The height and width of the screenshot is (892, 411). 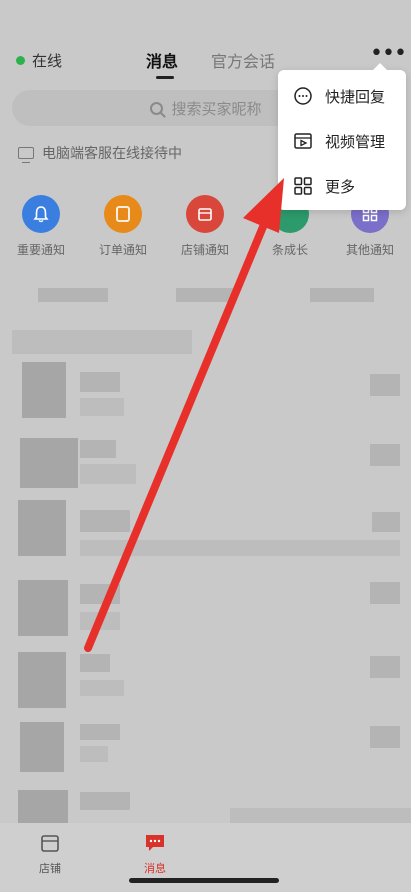 I want to click on menu-item-video-management: 视频管理, so click(x=342, y=141).